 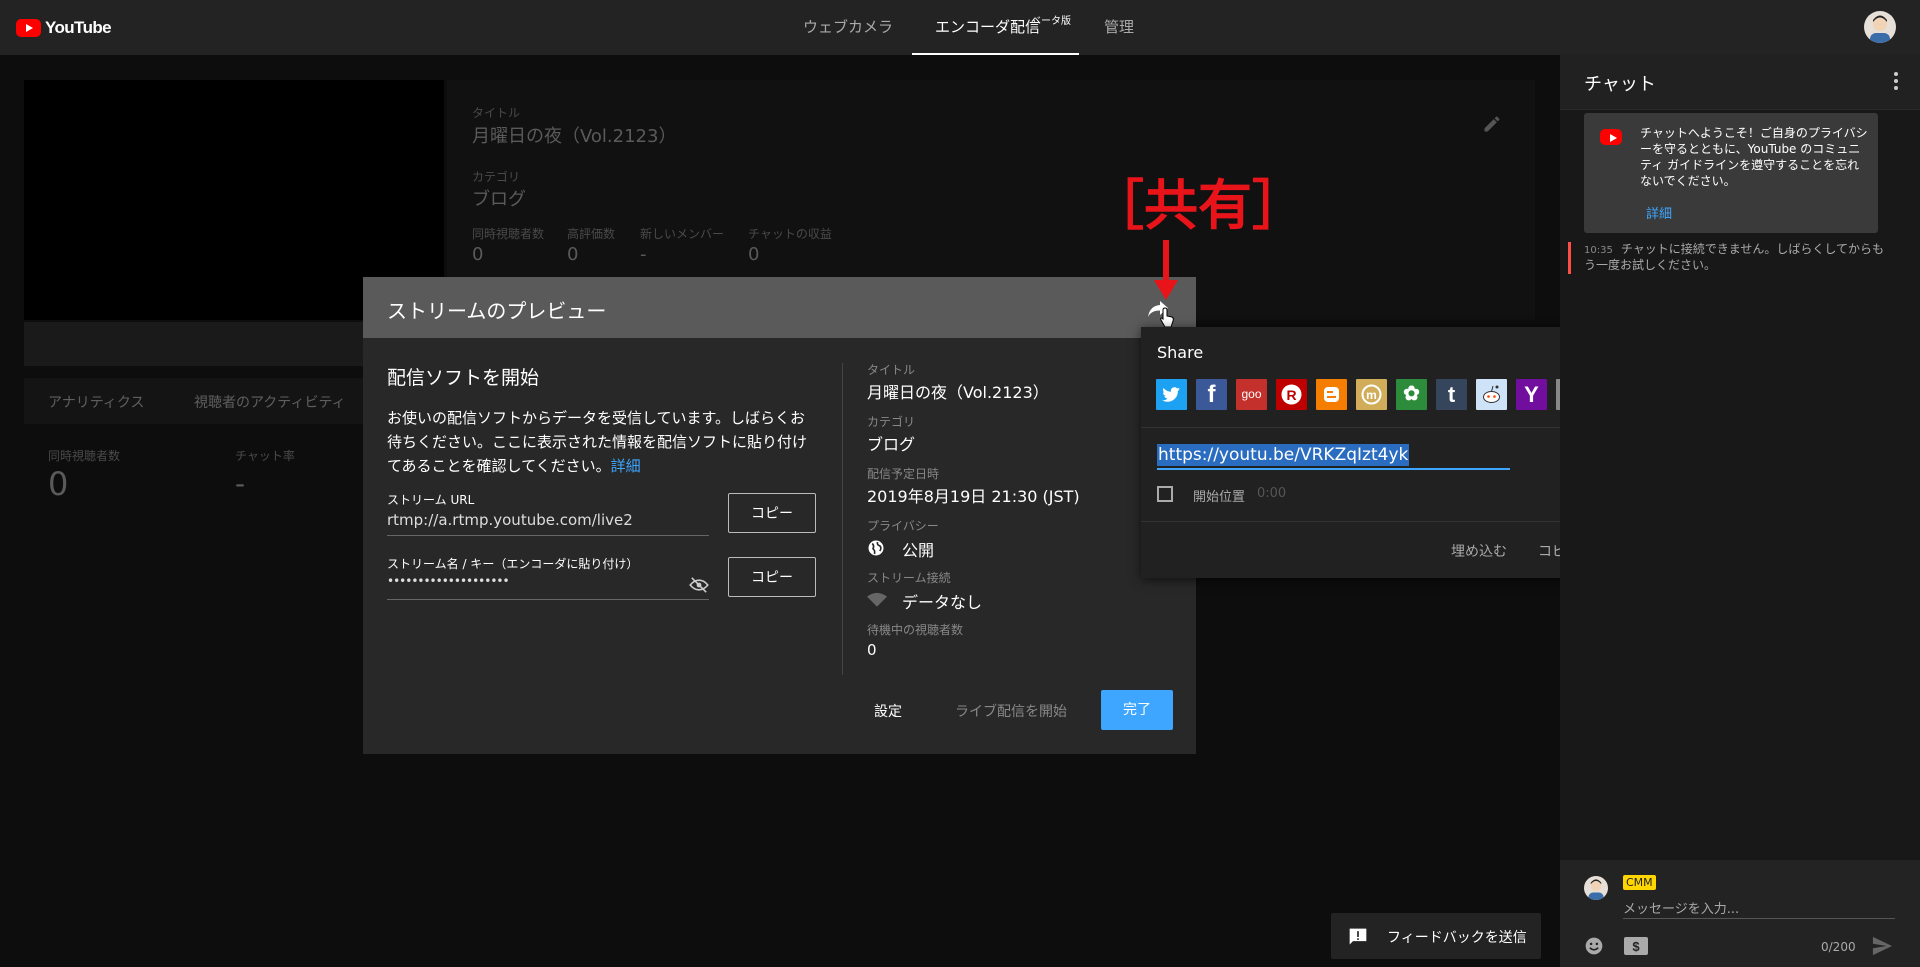 I want to click on info-schedule: 2019年8月19日 21:30 (JST), so click(x=973, y=496).